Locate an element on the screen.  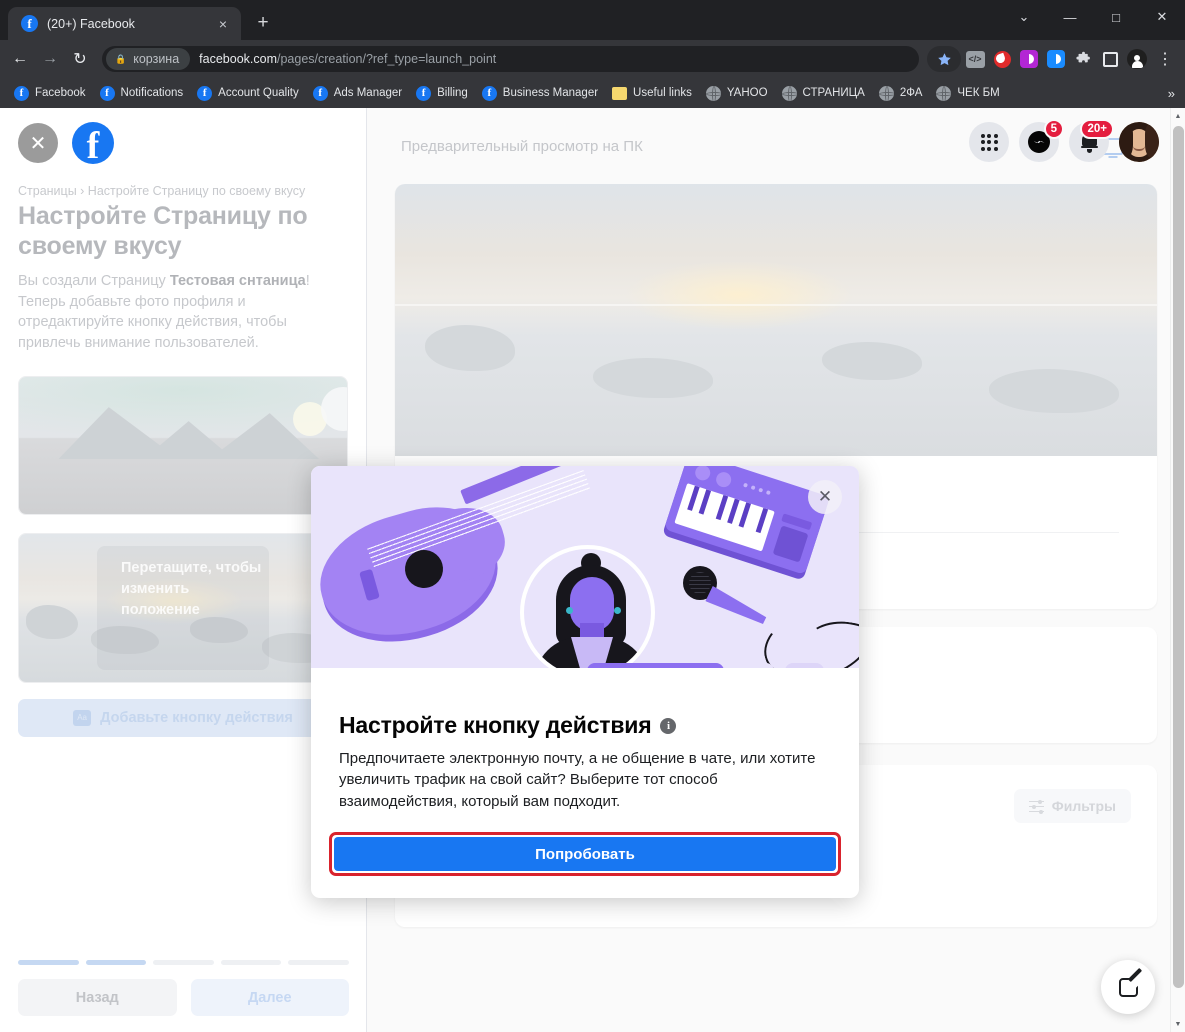
browser-tab: f (20+) Facebook × is located at coordinates (124, 23).